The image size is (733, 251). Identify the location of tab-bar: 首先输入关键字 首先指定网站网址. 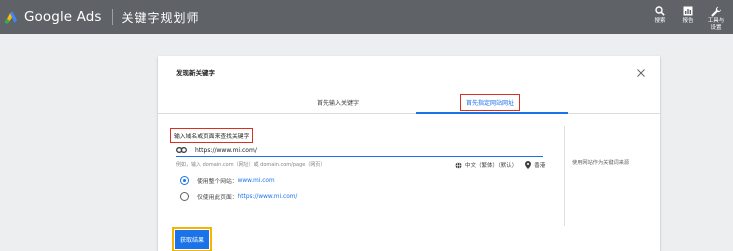
(409, 102).